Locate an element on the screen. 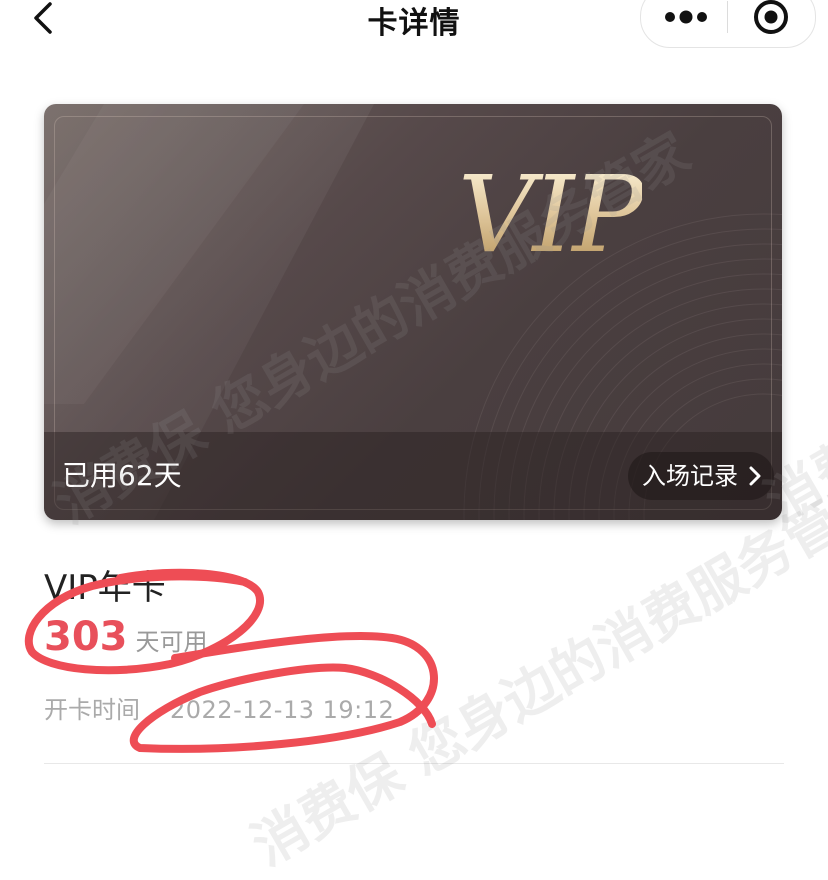  chevron-right-icon is located at coordinates (755, 476).